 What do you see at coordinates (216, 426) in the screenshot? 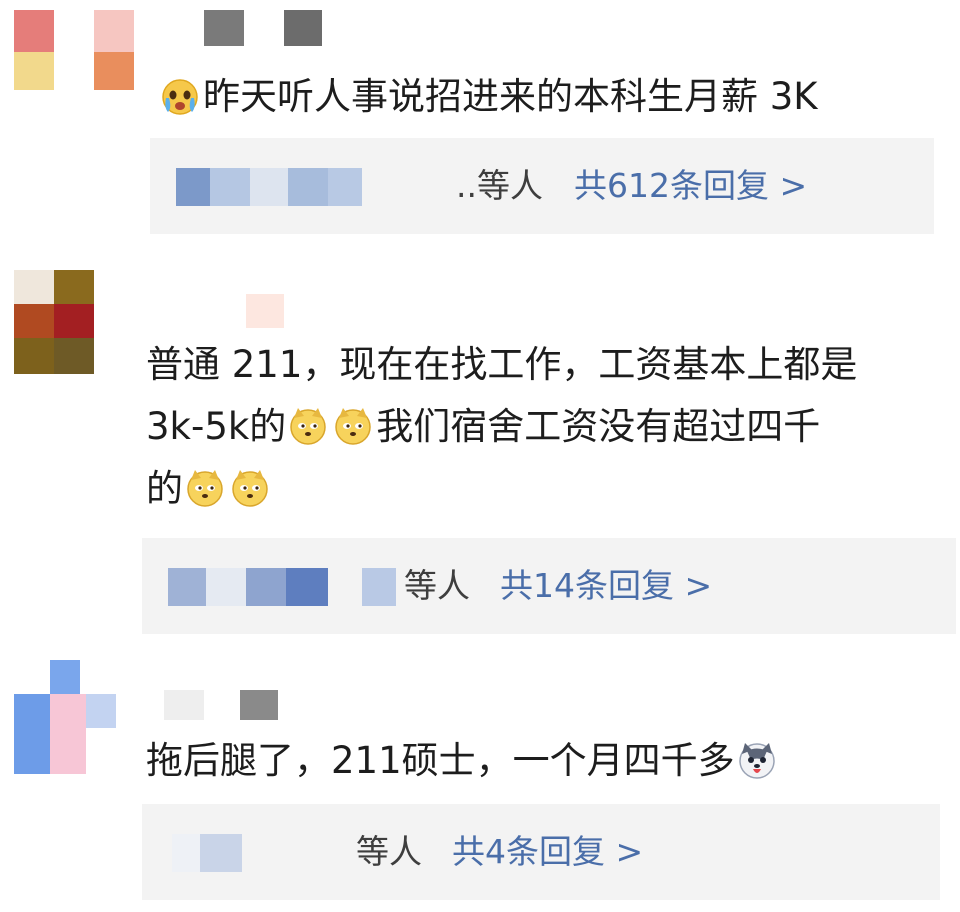
I see `comment-2-line-2a: 3k-5k的` at bounding box center [216, 426].